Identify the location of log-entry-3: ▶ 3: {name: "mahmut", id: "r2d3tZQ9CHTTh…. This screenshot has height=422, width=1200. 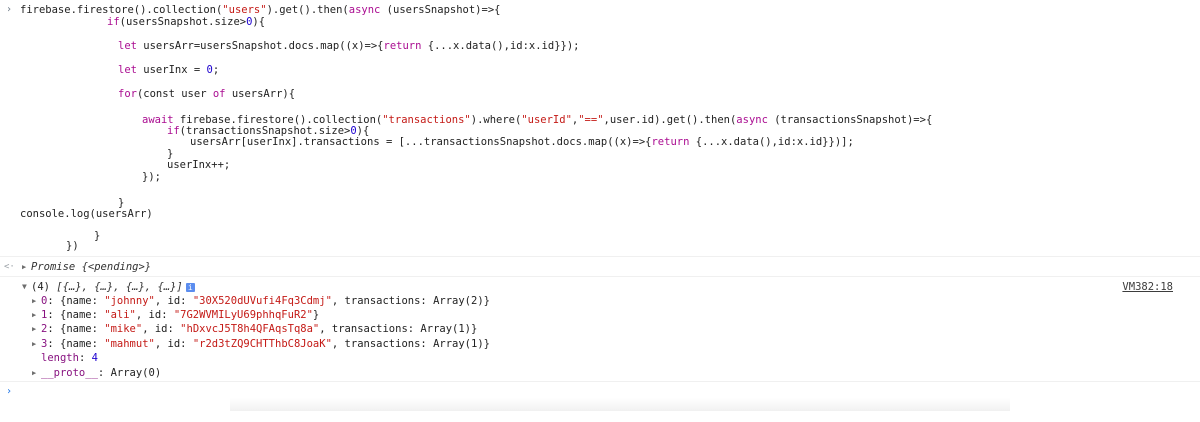
(600, 344).